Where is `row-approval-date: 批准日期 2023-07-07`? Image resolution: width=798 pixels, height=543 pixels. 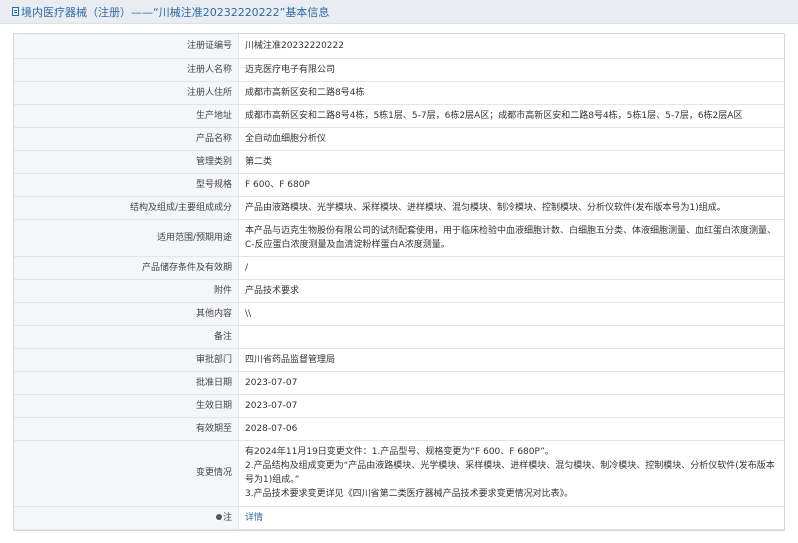
row-approval-date: 批准日期 2023-07-07 is located at coordinates (399, 382).